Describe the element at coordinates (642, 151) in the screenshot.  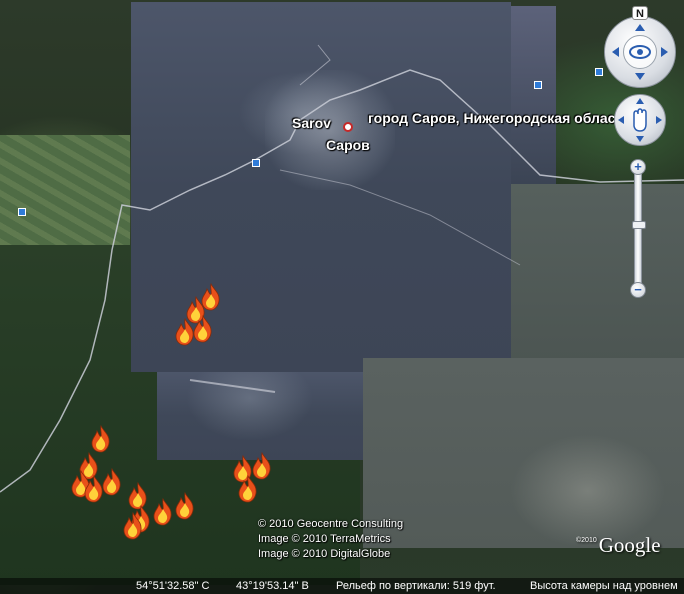
I see `navigation-controls: N` at that location.